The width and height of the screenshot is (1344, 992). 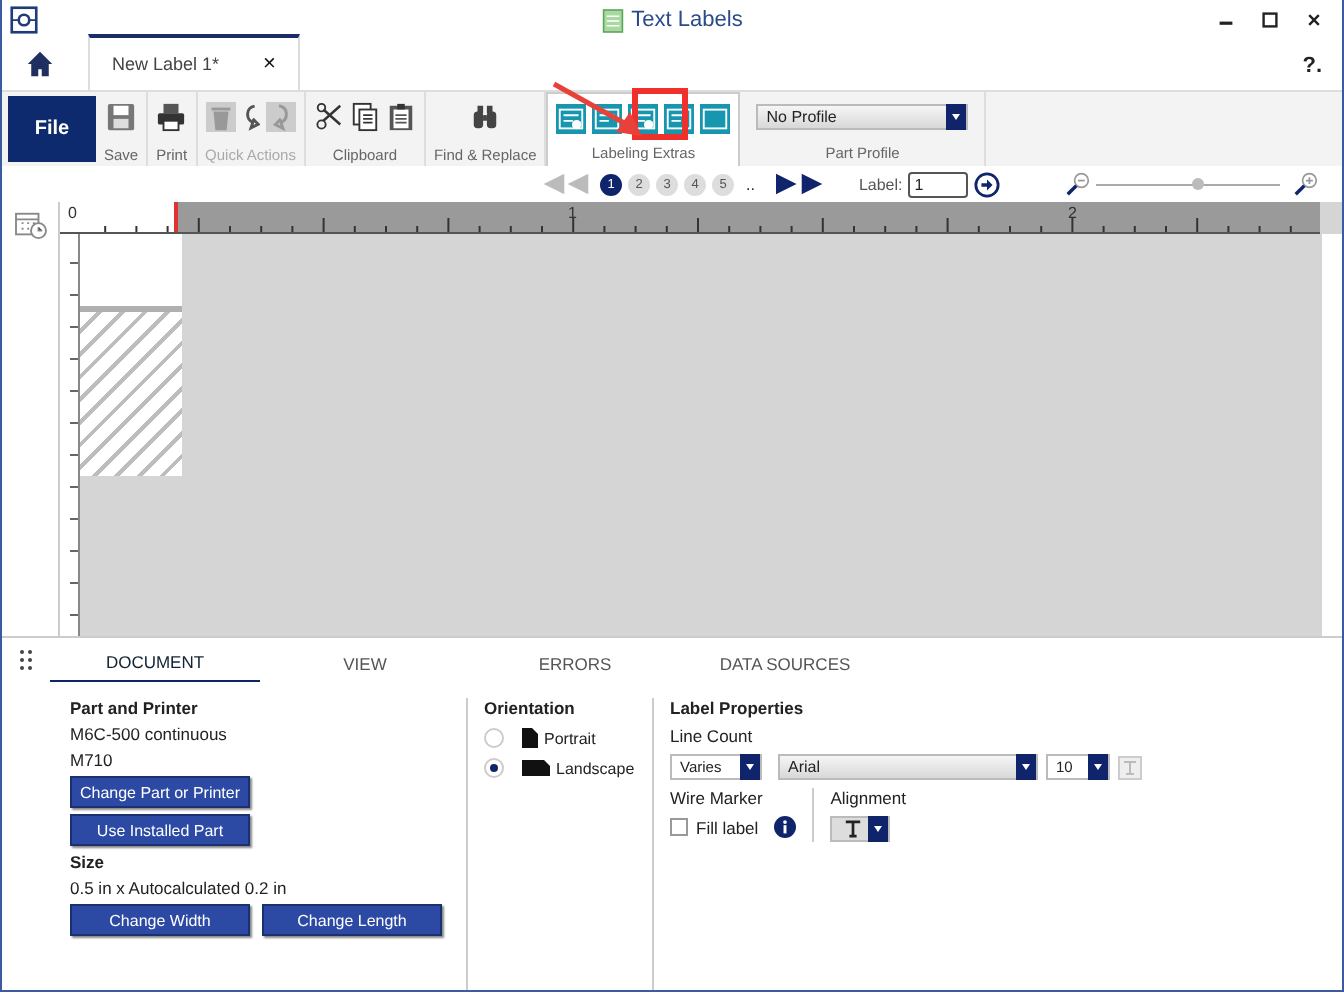 I want to click on window-title: Text Labels, so click(x=687, y=20).